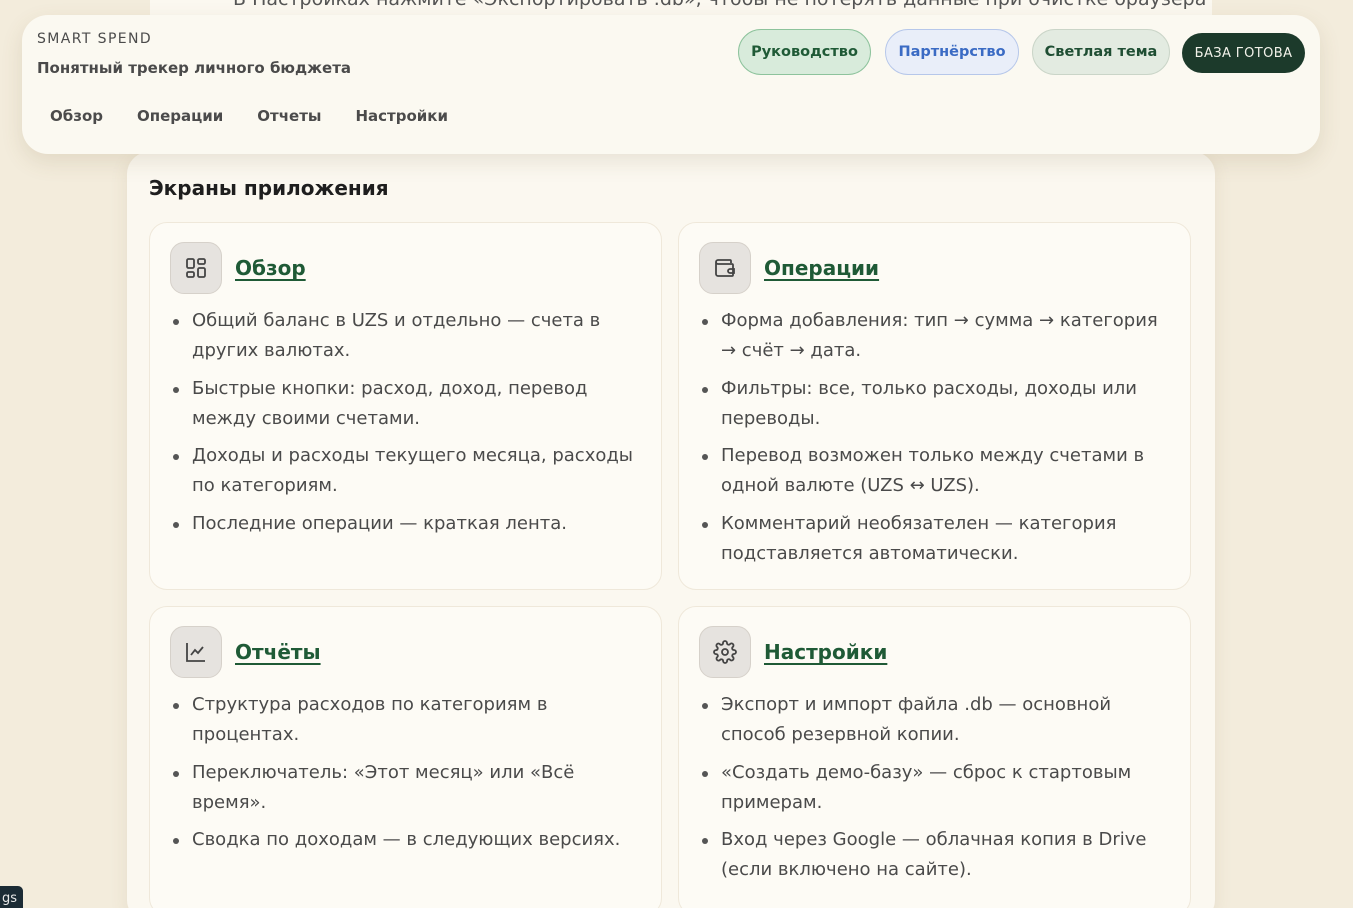 This screenshot has height=908, width=1353. I want to click on brand-tagline: Понятный трекер личного бюджета, so click(194, 68).